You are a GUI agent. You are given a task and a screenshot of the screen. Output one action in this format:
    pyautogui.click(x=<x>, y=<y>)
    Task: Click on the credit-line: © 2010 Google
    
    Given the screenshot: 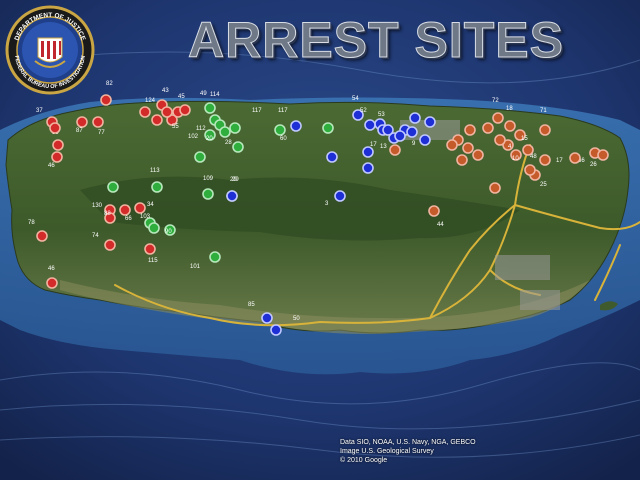 What is the action you would take?
    pyautogui.click(x=364, y=460)
    